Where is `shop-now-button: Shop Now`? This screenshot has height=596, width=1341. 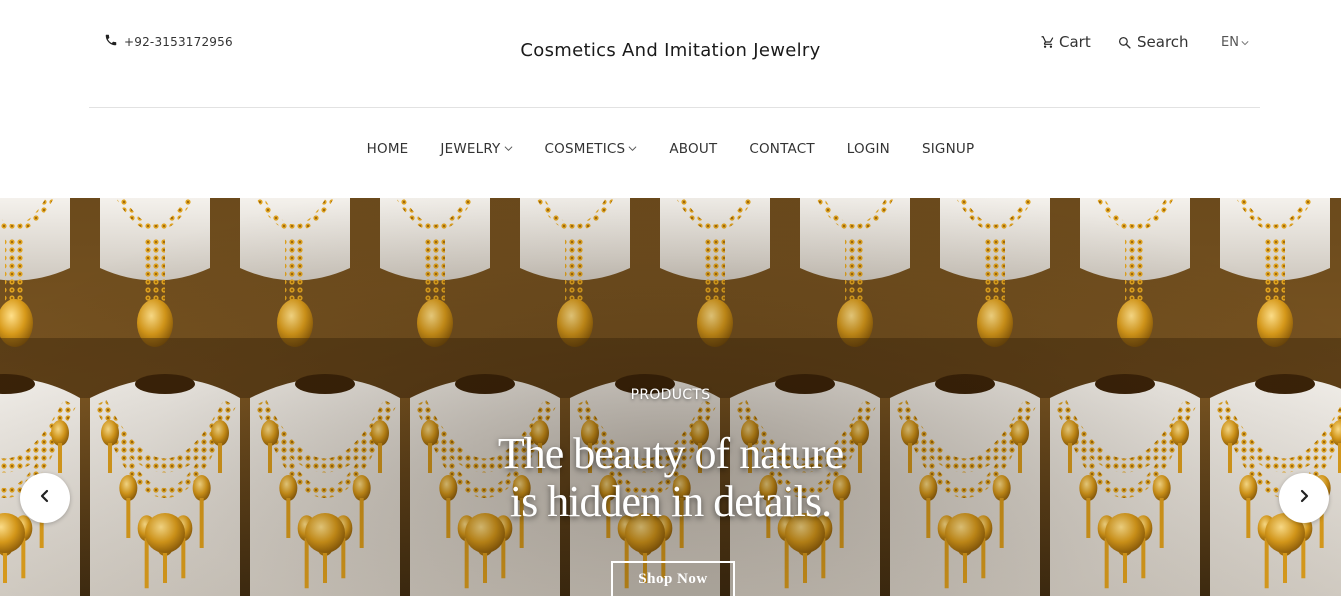 shop-now-button: Shop Now is located at coordinates (673, 578).